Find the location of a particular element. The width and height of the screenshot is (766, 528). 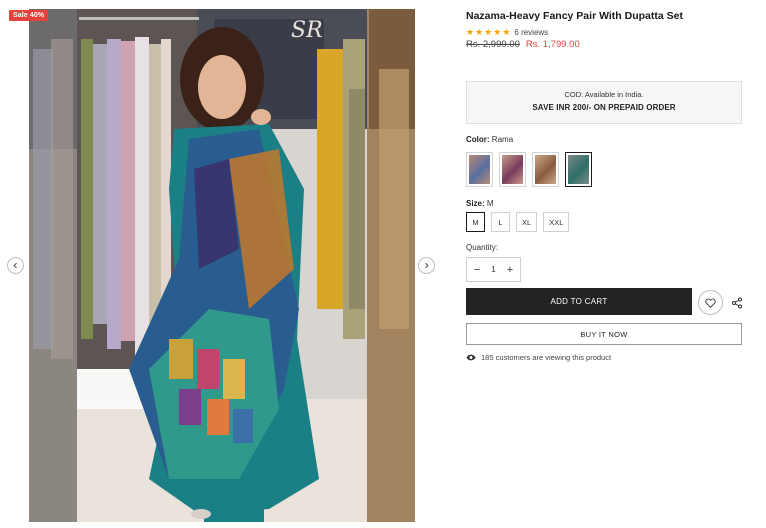

rating-stars: ★ ★ ★ ★ ★ is located at coordinates (488, 32).